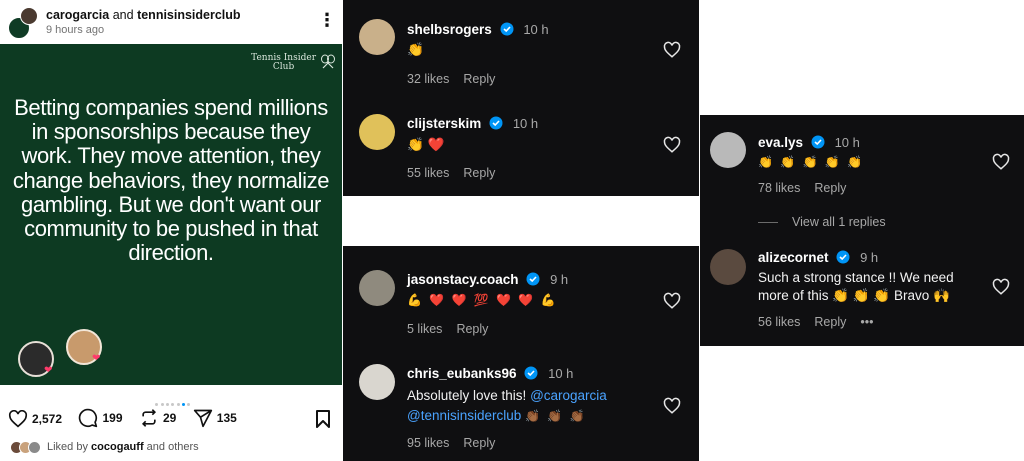  What do you see at coordinates (123, 15) in the screenshot?
I see `authors-and: and` at bounding box center [123, 15].